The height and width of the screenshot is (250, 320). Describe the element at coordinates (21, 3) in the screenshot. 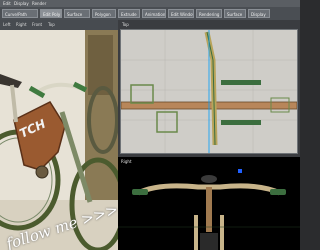

I see `menu-item-display: Display` at that location.